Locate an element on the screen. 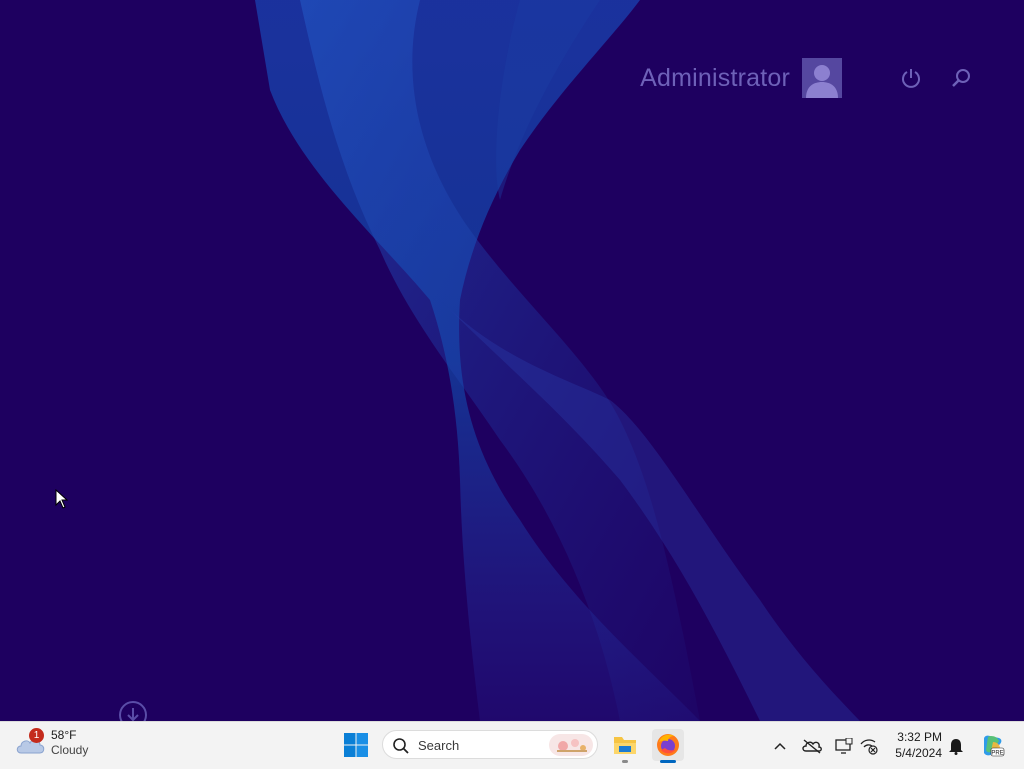  weather-temperature: 58°F is located at coordinates (64, 735).